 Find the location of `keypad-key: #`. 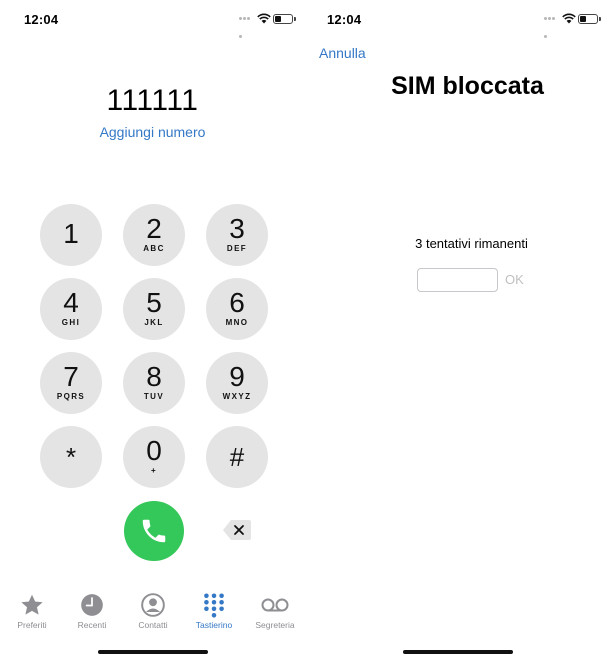

keypad-key: # is located at coordinates (237, 457).